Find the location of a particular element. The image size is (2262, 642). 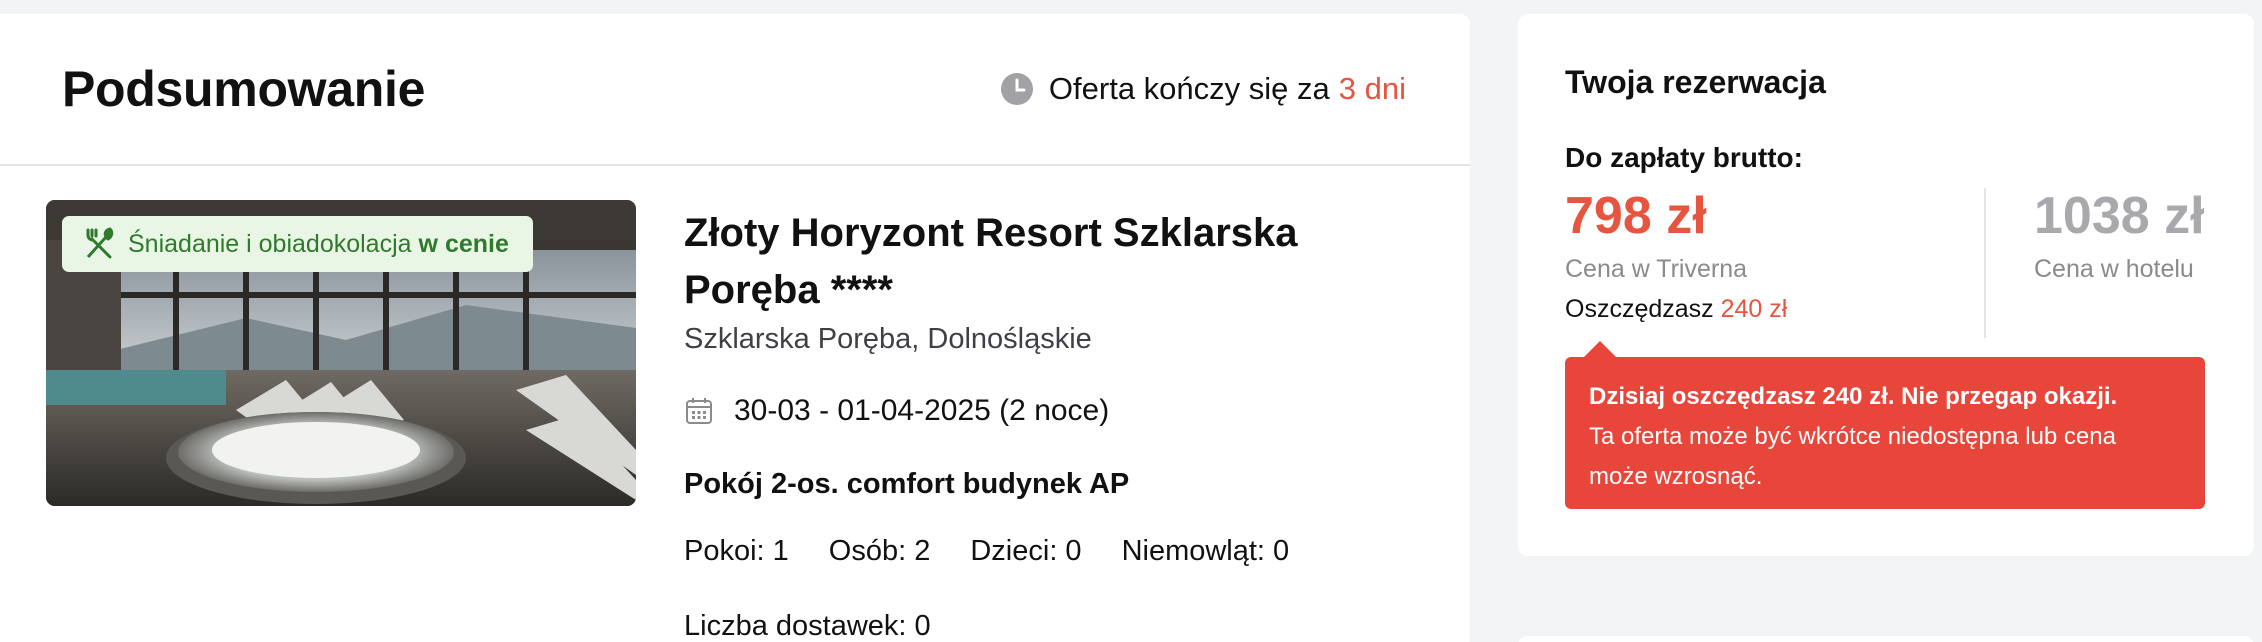

price-hotel: 1038 zł is located at coordinates (2119, 216).